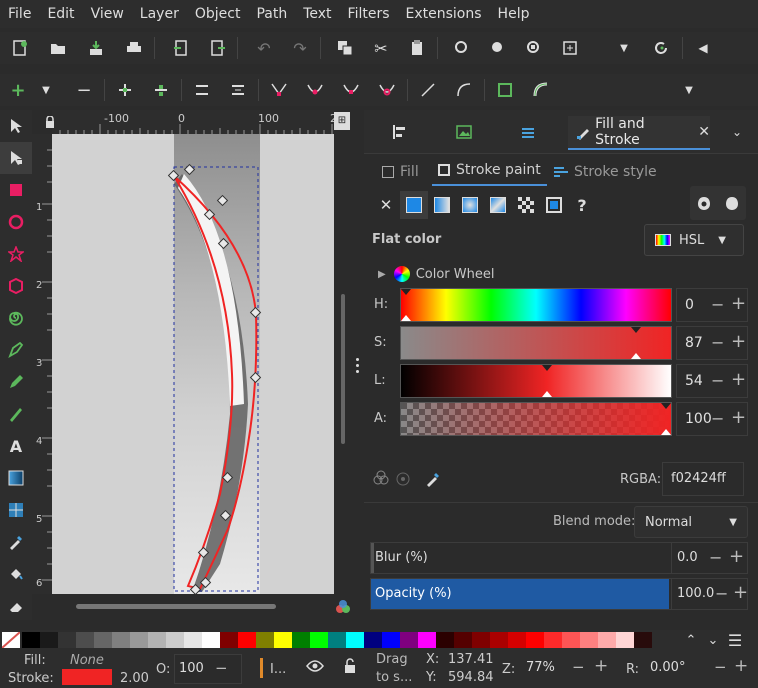 The height and width of the screenshot is (688, 758). What do you see at coordinates (624, 48) in the screenshot?
I see `more-commands-chevron-down-icon: ▼` at bounding box center [624, 48].